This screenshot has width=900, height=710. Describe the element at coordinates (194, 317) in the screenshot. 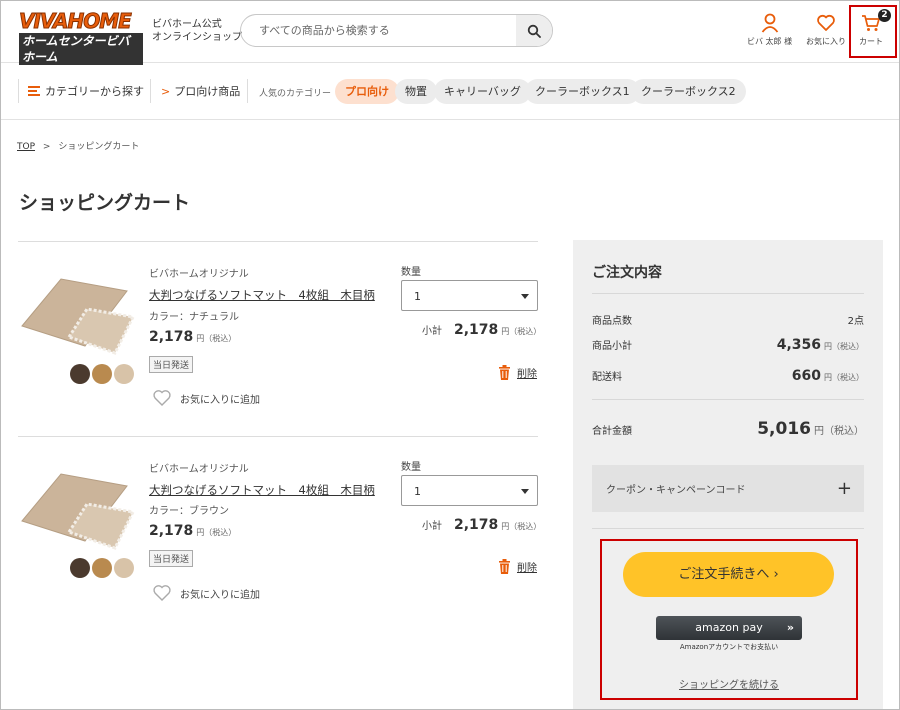

I see `product-color: カラー：ナチュラル` at that location.